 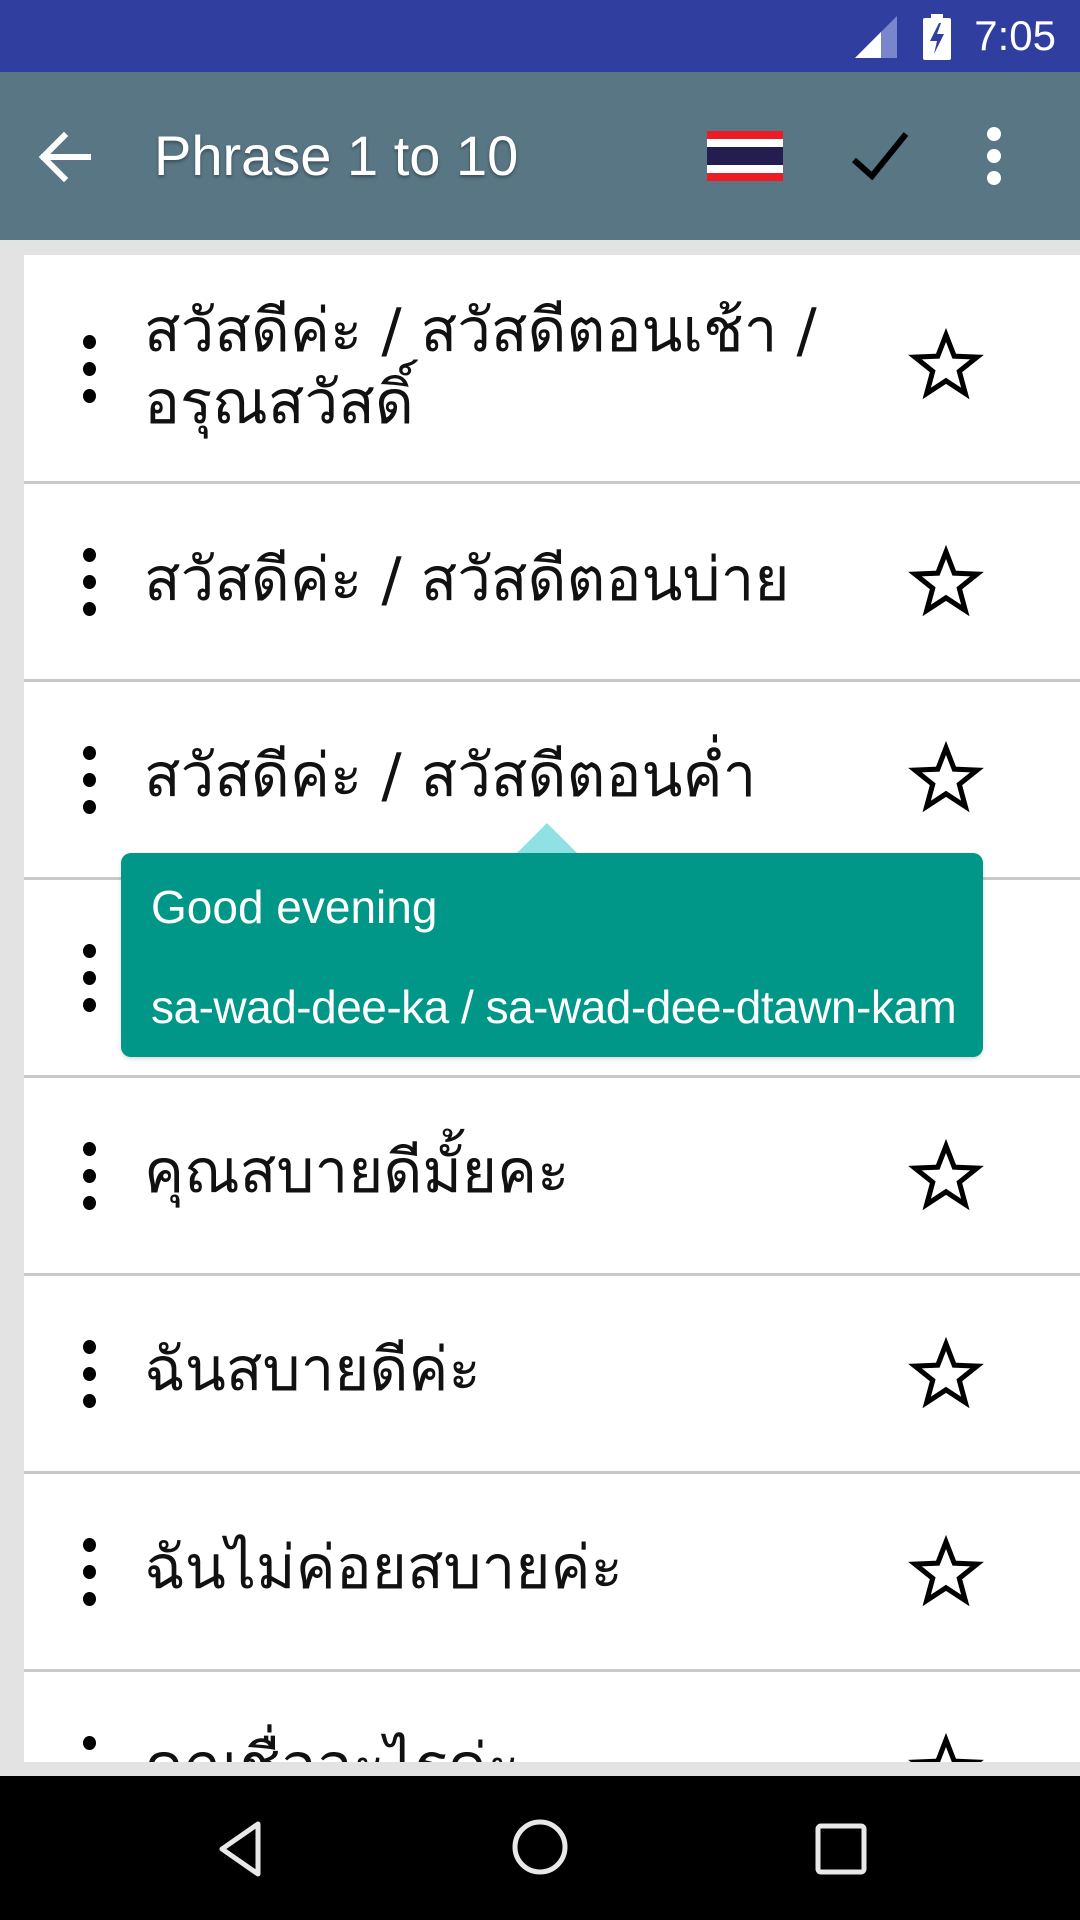 What do you see at coordinates (241, 1849) in the screenshot?
I see `nav-back-icon` at bounding box center [241, 1849].